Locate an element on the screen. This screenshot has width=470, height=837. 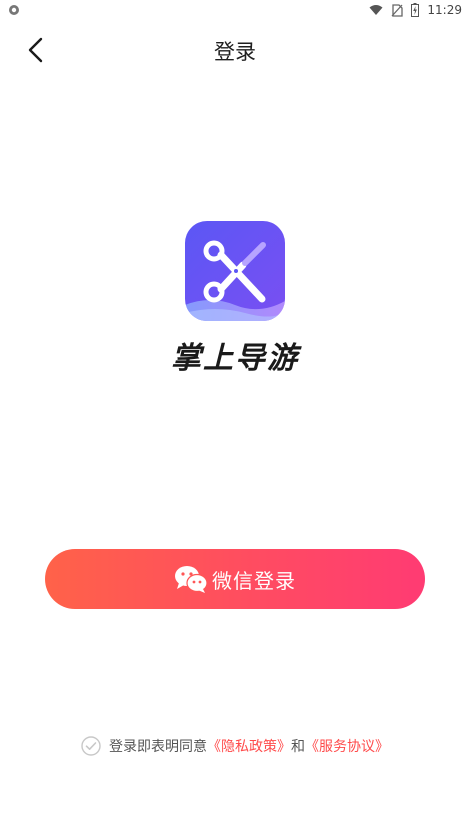
agreement-checkbox is located at coordinates (91, 746).